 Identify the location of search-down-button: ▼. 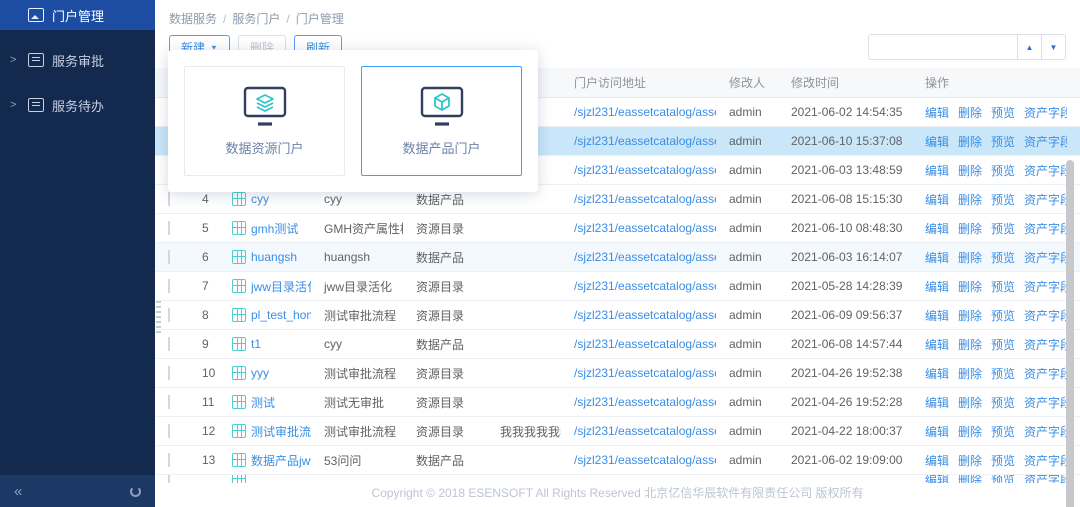
(1054, 47).